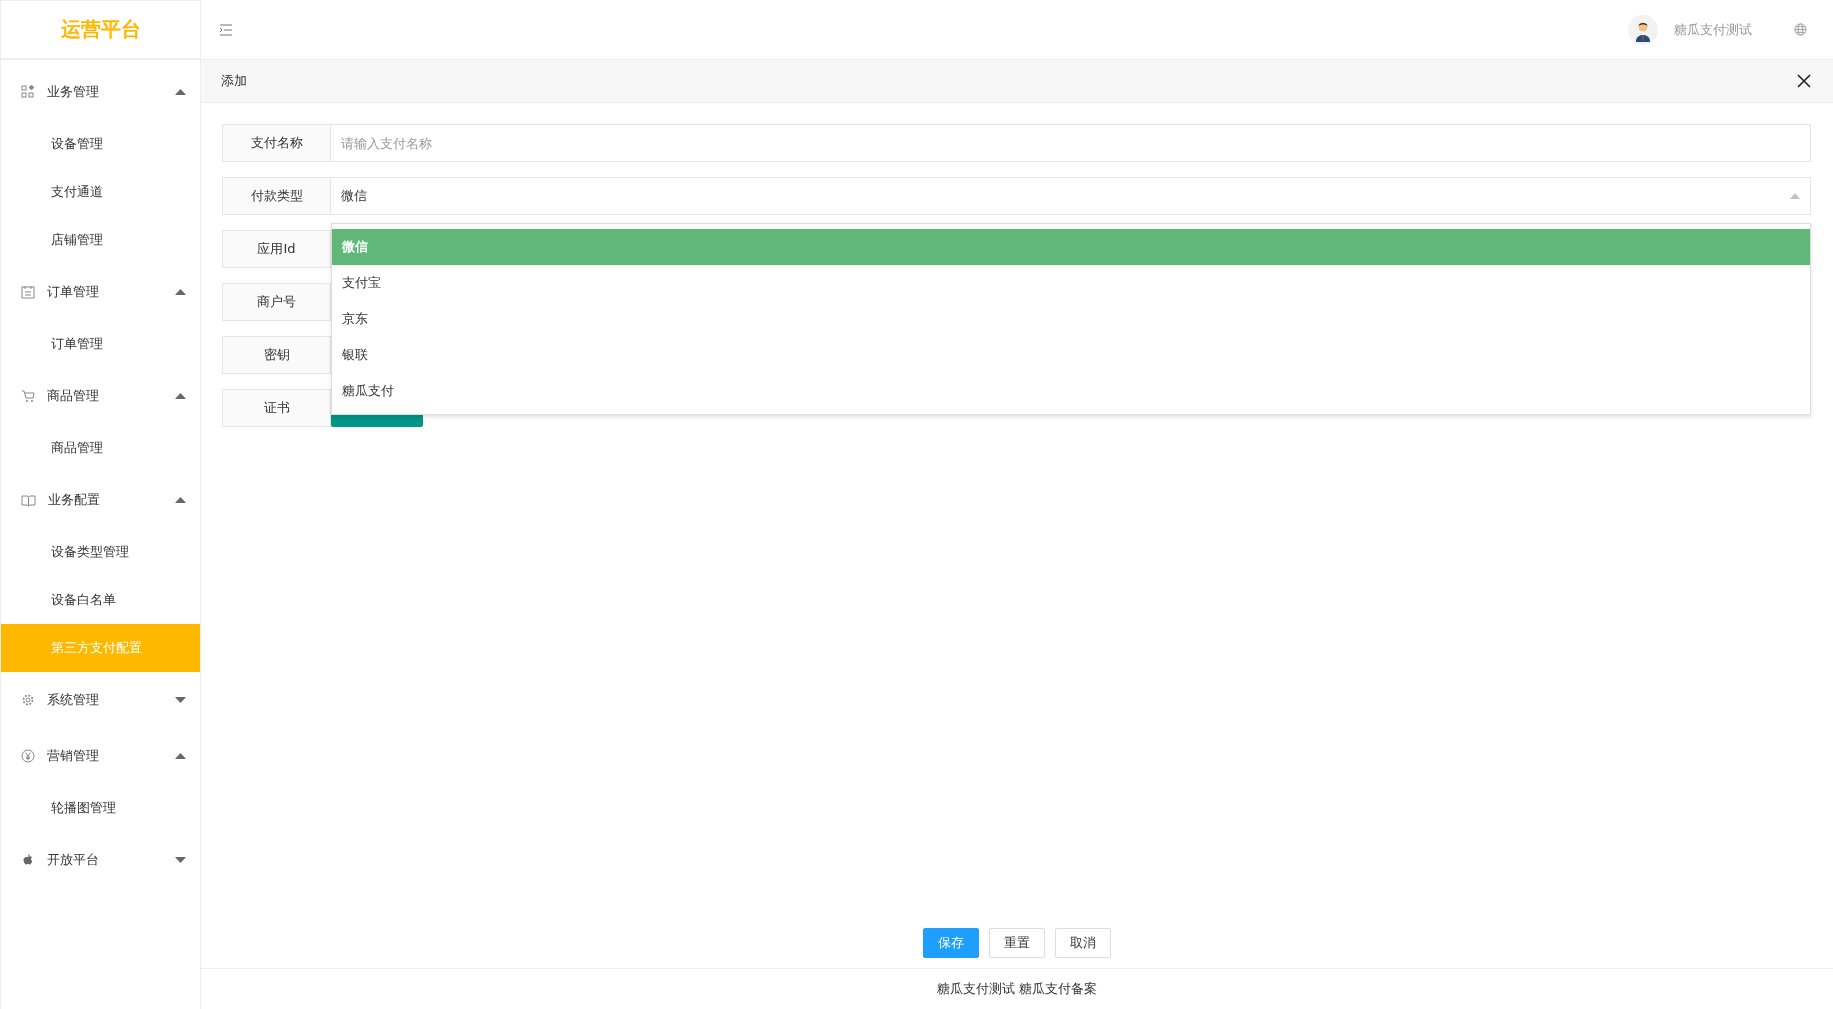 Image resolution: width=1833 pixels, height=1009 pixels. Describe the element at coordinates (100, 144) in the screenshot. I see `sidebar-item: 设备管理` at that location.